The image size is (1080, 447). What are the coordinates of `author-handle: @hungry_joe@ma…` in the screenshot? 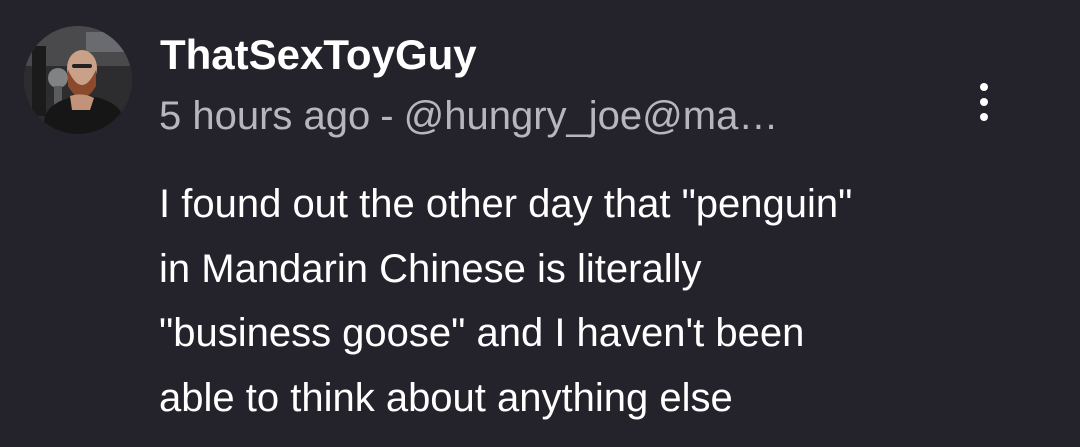 It's located at (591, 116).